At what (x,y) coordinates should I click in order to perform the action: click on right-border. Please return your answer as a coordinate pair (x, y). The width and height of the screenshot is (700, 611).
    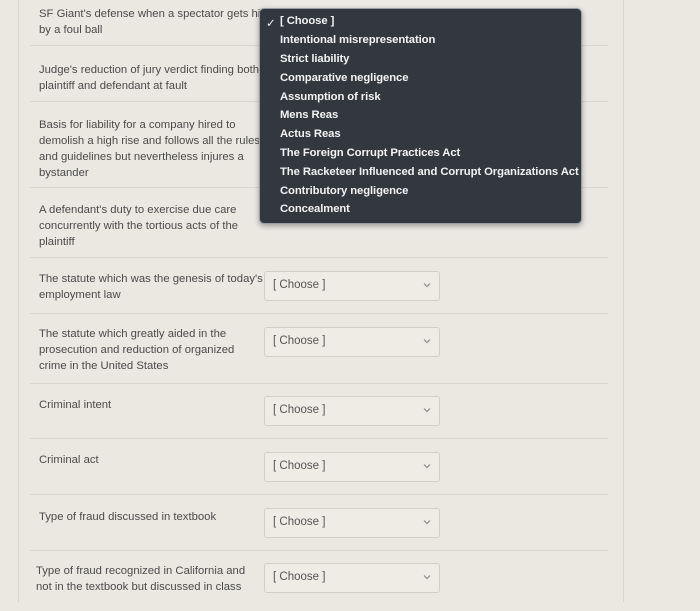
    Looking at the image, I should click on (623, 301).